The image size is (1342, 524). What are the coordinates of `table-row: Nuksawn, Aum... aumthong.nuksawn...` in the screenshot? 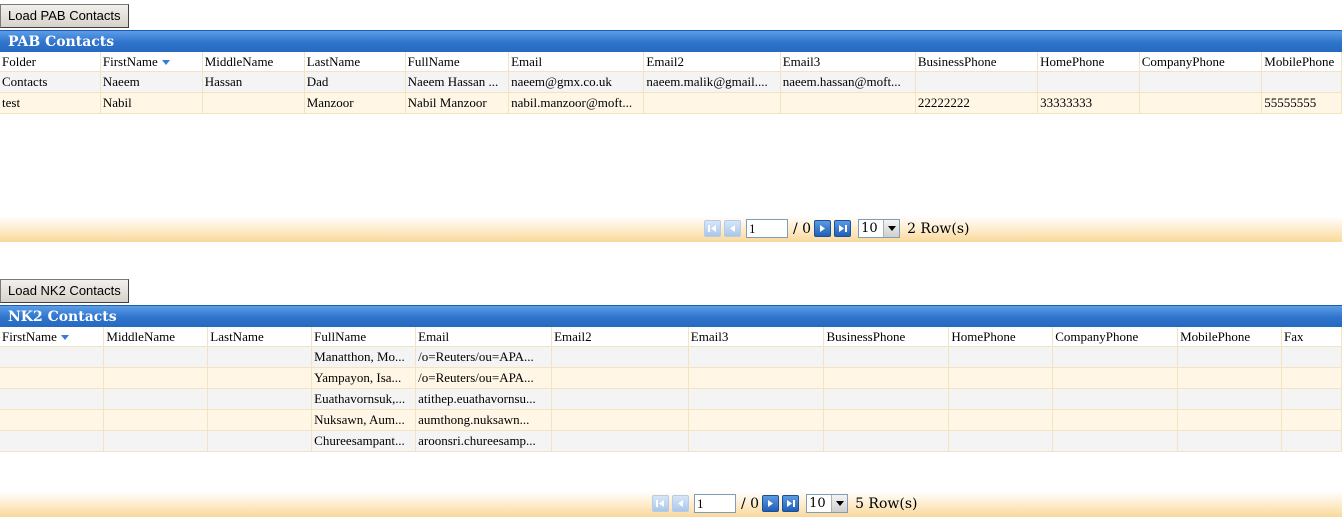 It's located at (671, 420).